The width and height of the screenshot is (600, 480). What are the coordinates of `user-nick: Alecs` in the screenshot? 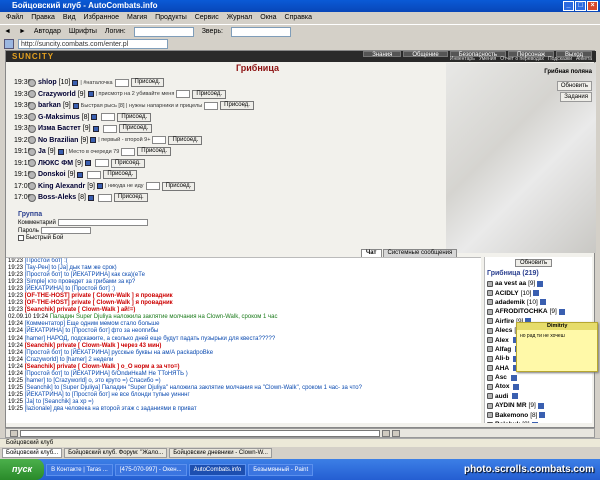 It's located at (503, 330).